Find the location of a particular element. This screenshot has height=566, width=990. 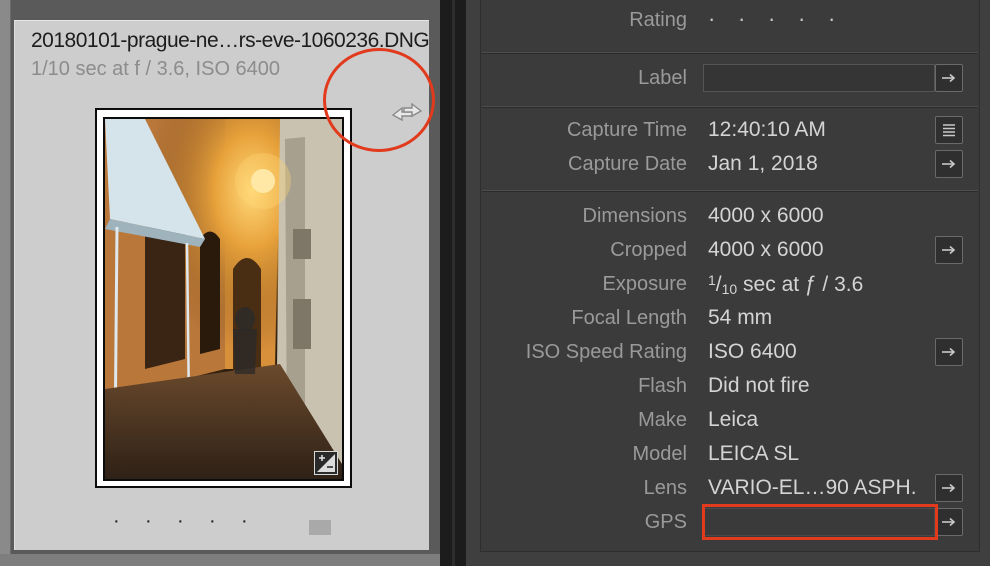

gps-label: GPS is located at coordinates (665, 522).